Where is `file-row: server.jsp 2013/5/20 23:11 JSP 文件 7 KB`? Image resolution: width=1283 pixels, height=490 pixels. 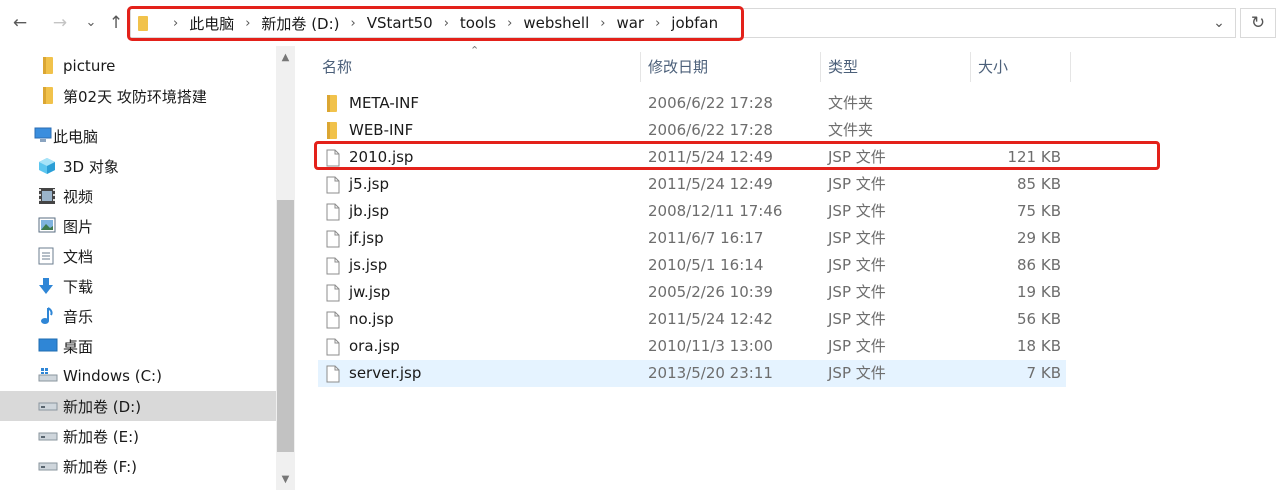
file-row: server.jsp 2013/5/20 23:11 JSP 文件 7 KB is located at coordinates (692, 373).